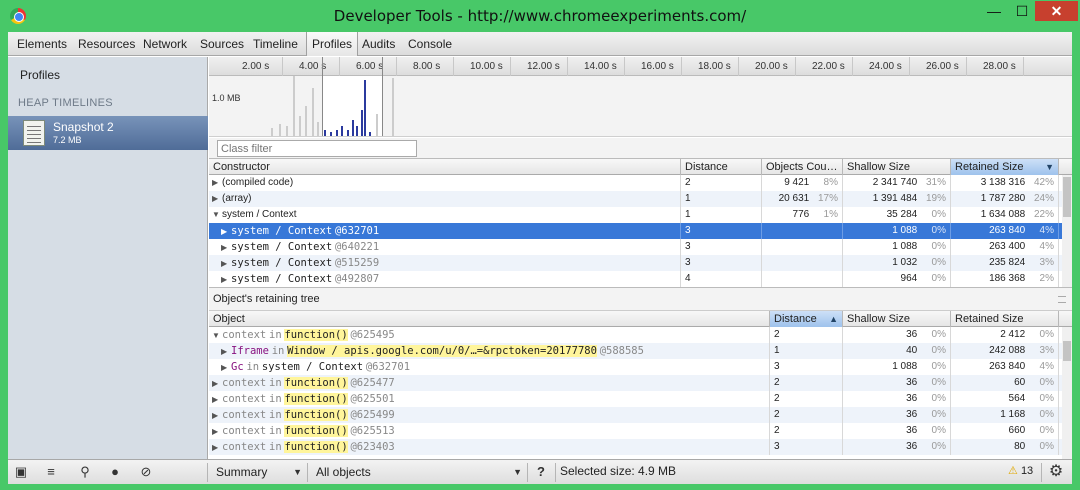 The width and height of the screenshot is (1080, 490). Describe the element at coordinates (541, 472) in the screenshot. I see `help-button: ?` at that location.